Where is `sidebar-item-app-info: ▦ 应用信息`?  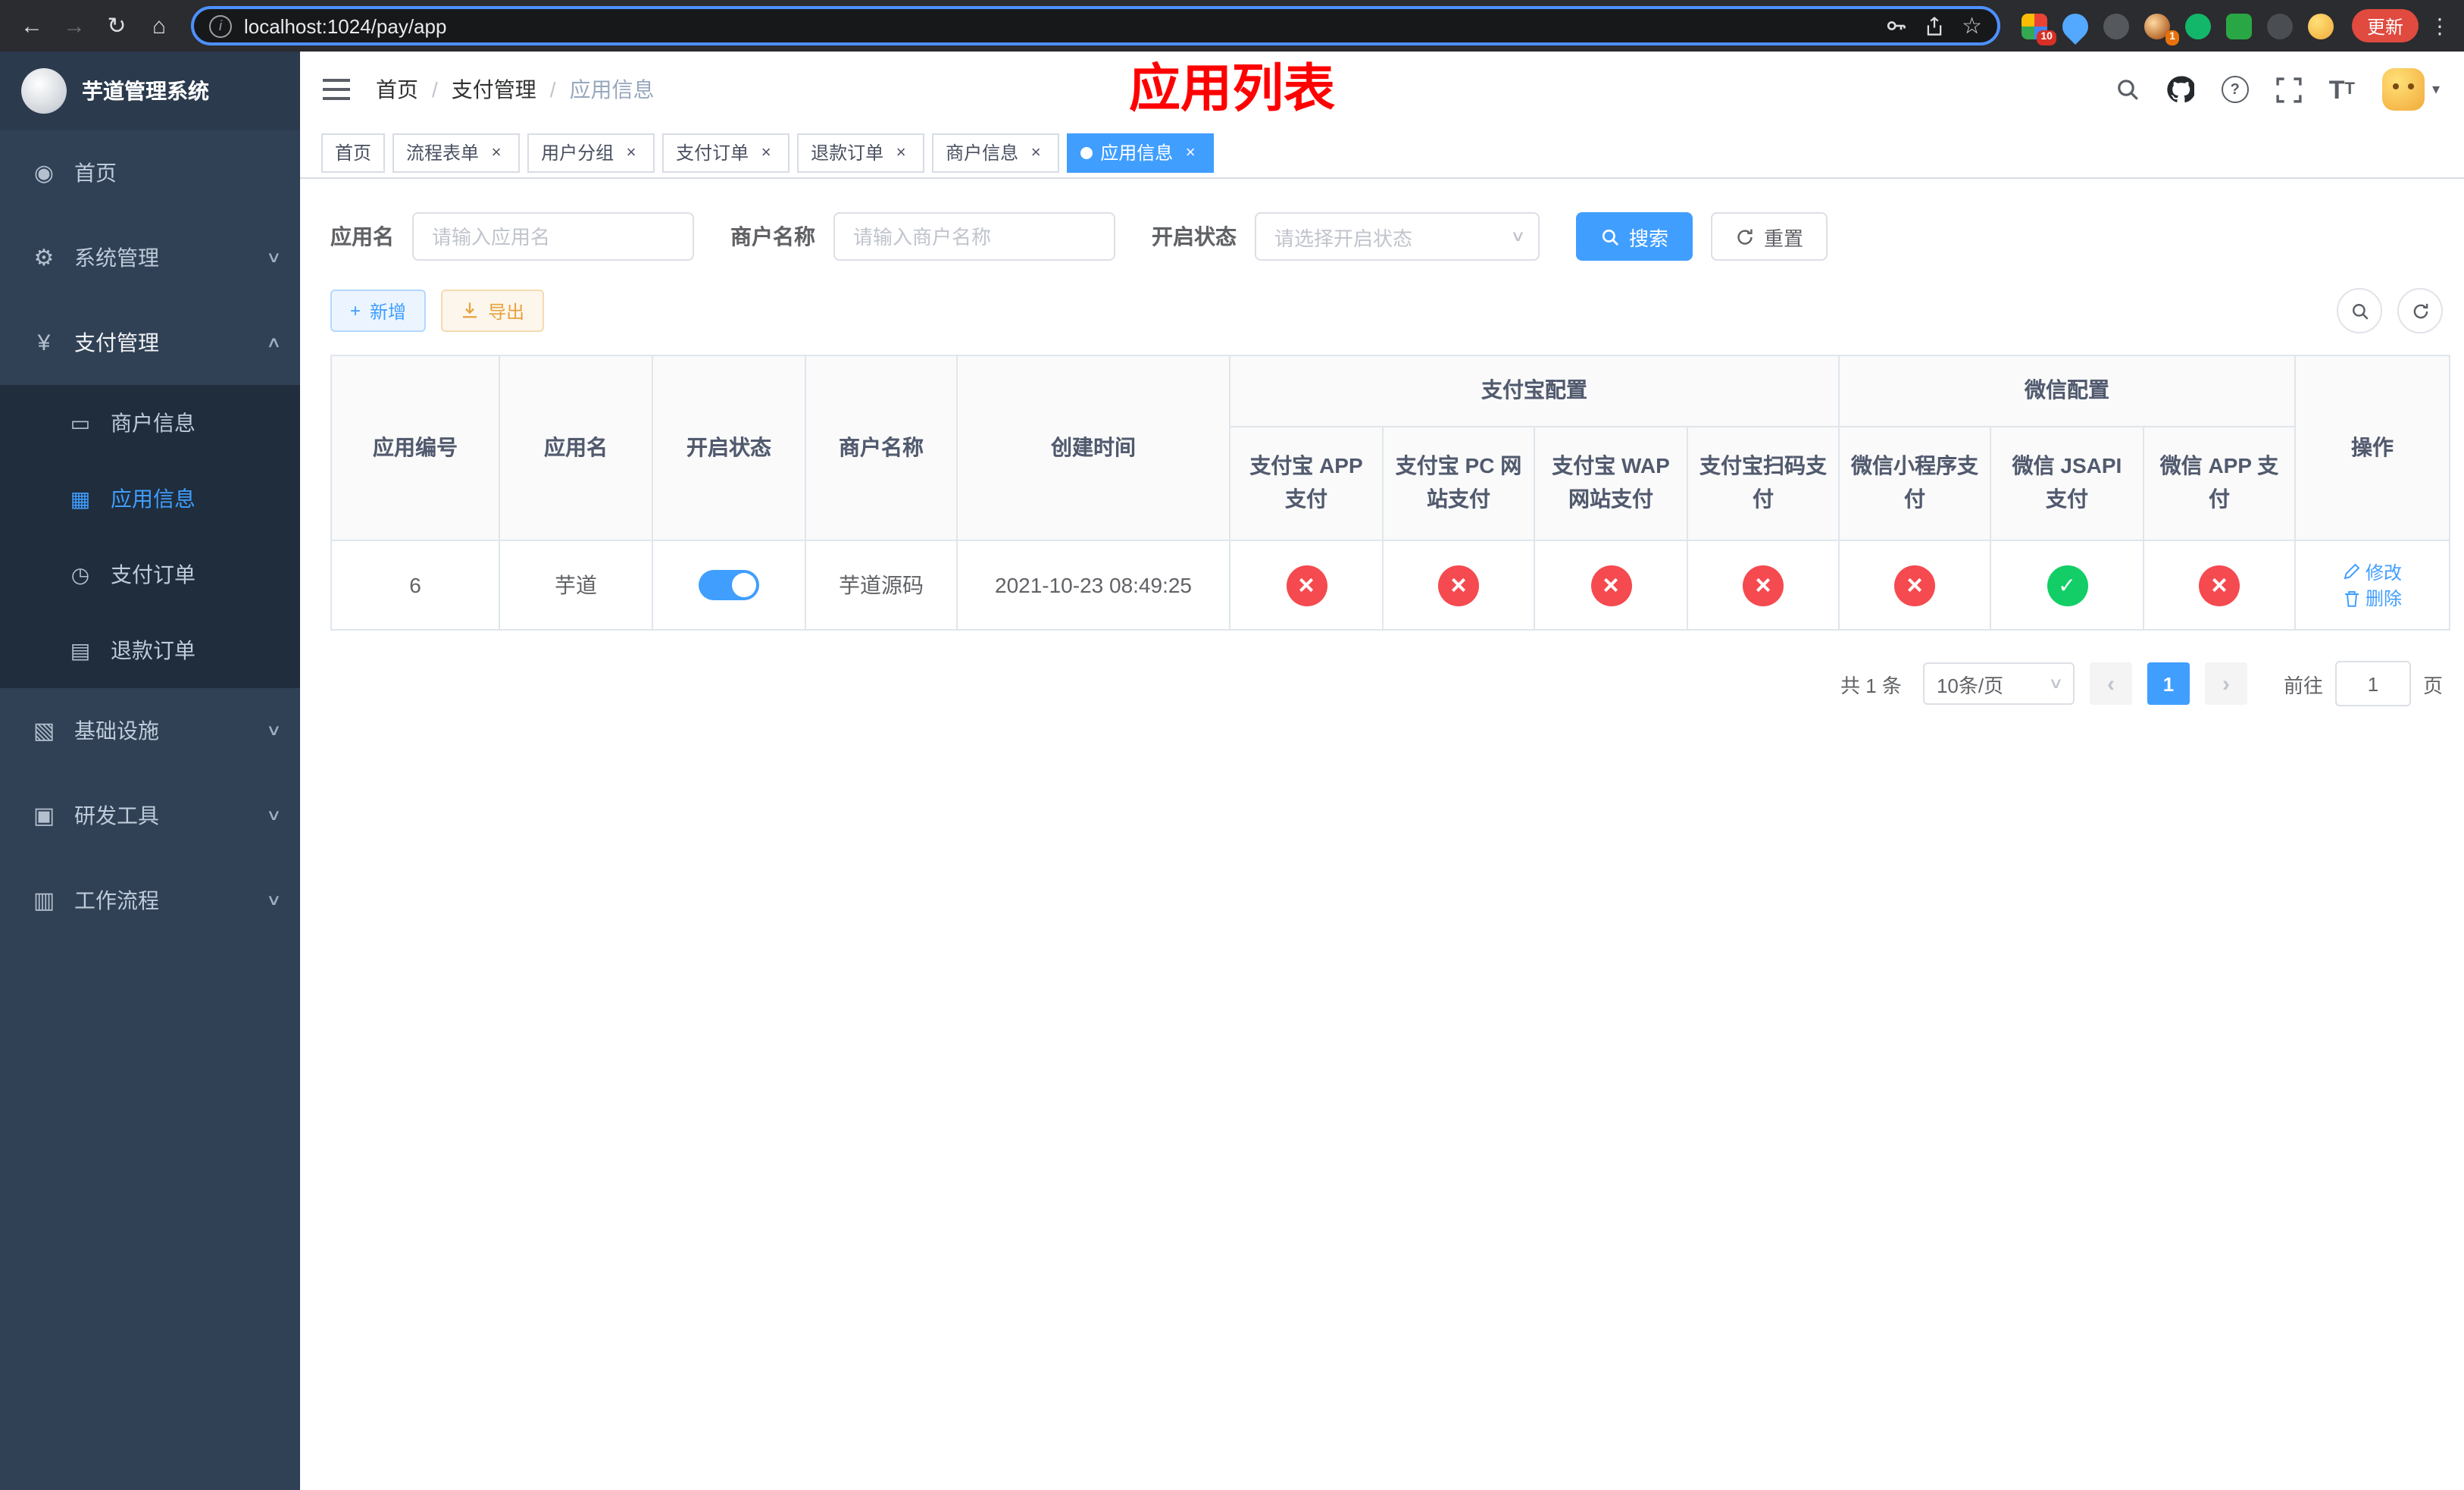
sidebar-item-app-info: ▦ 应用信息 is located at coordinates (150, 499).